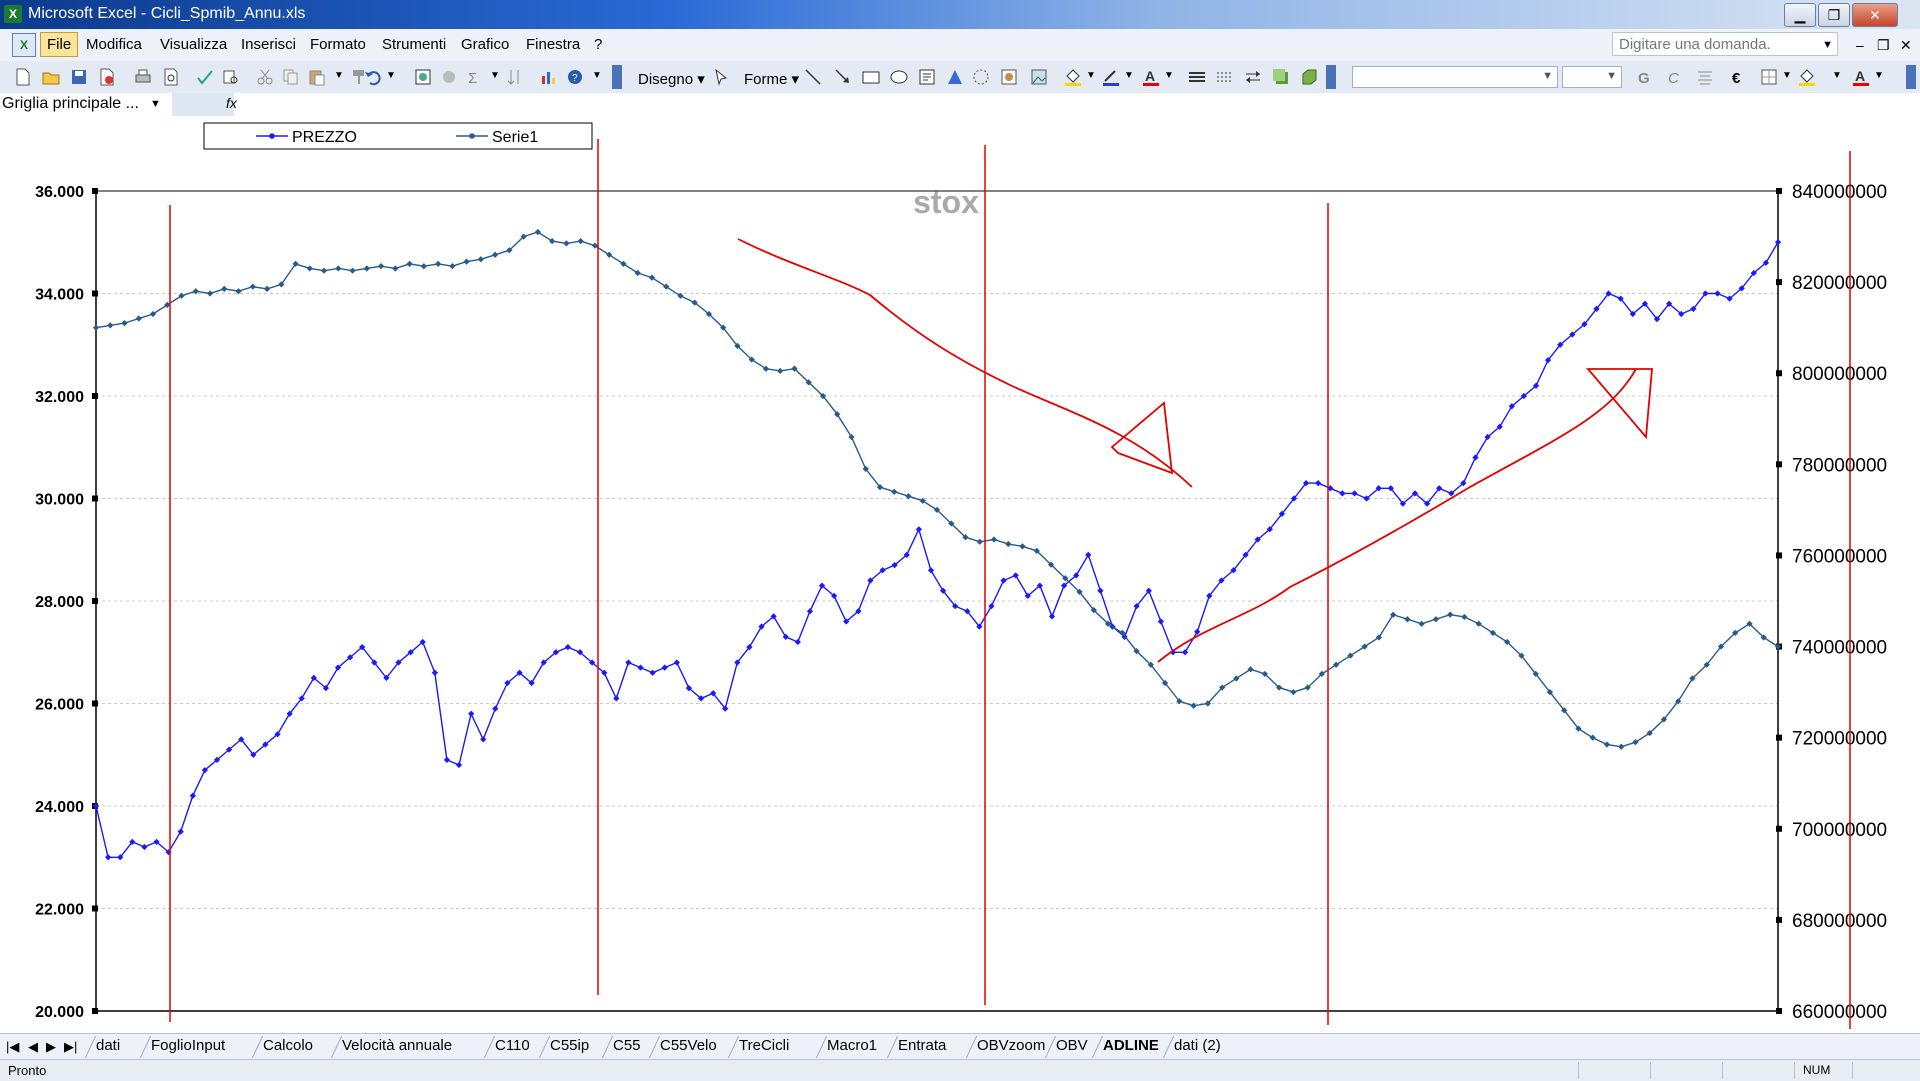  What do you see at coordinates (1009, 77) in the screenshot?
I see `clipart-icon` at bounding box center [1009, 77].